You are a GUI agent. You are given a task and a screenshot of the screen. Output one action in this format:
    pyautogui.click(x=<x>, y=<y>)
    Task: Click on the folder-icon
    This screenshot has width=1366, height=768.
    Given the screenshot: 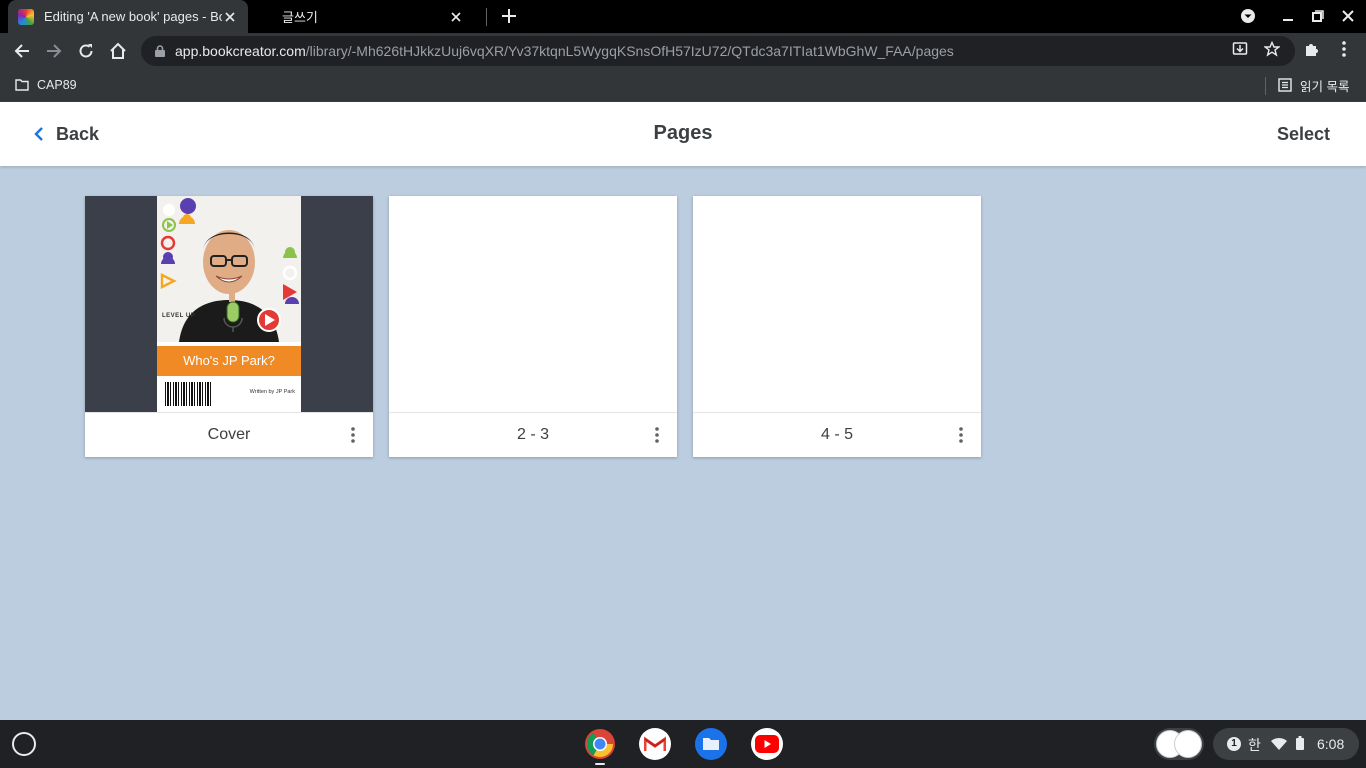 What is the action you would take?
    pyautogui.click(x=22, y=85)
    